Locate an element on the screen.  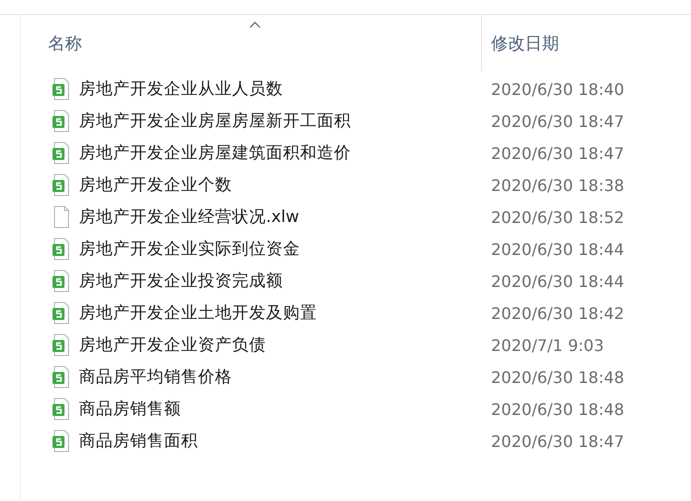
file-name: 房地产开发企业从业人员数 is located at coordinates (181, 89).